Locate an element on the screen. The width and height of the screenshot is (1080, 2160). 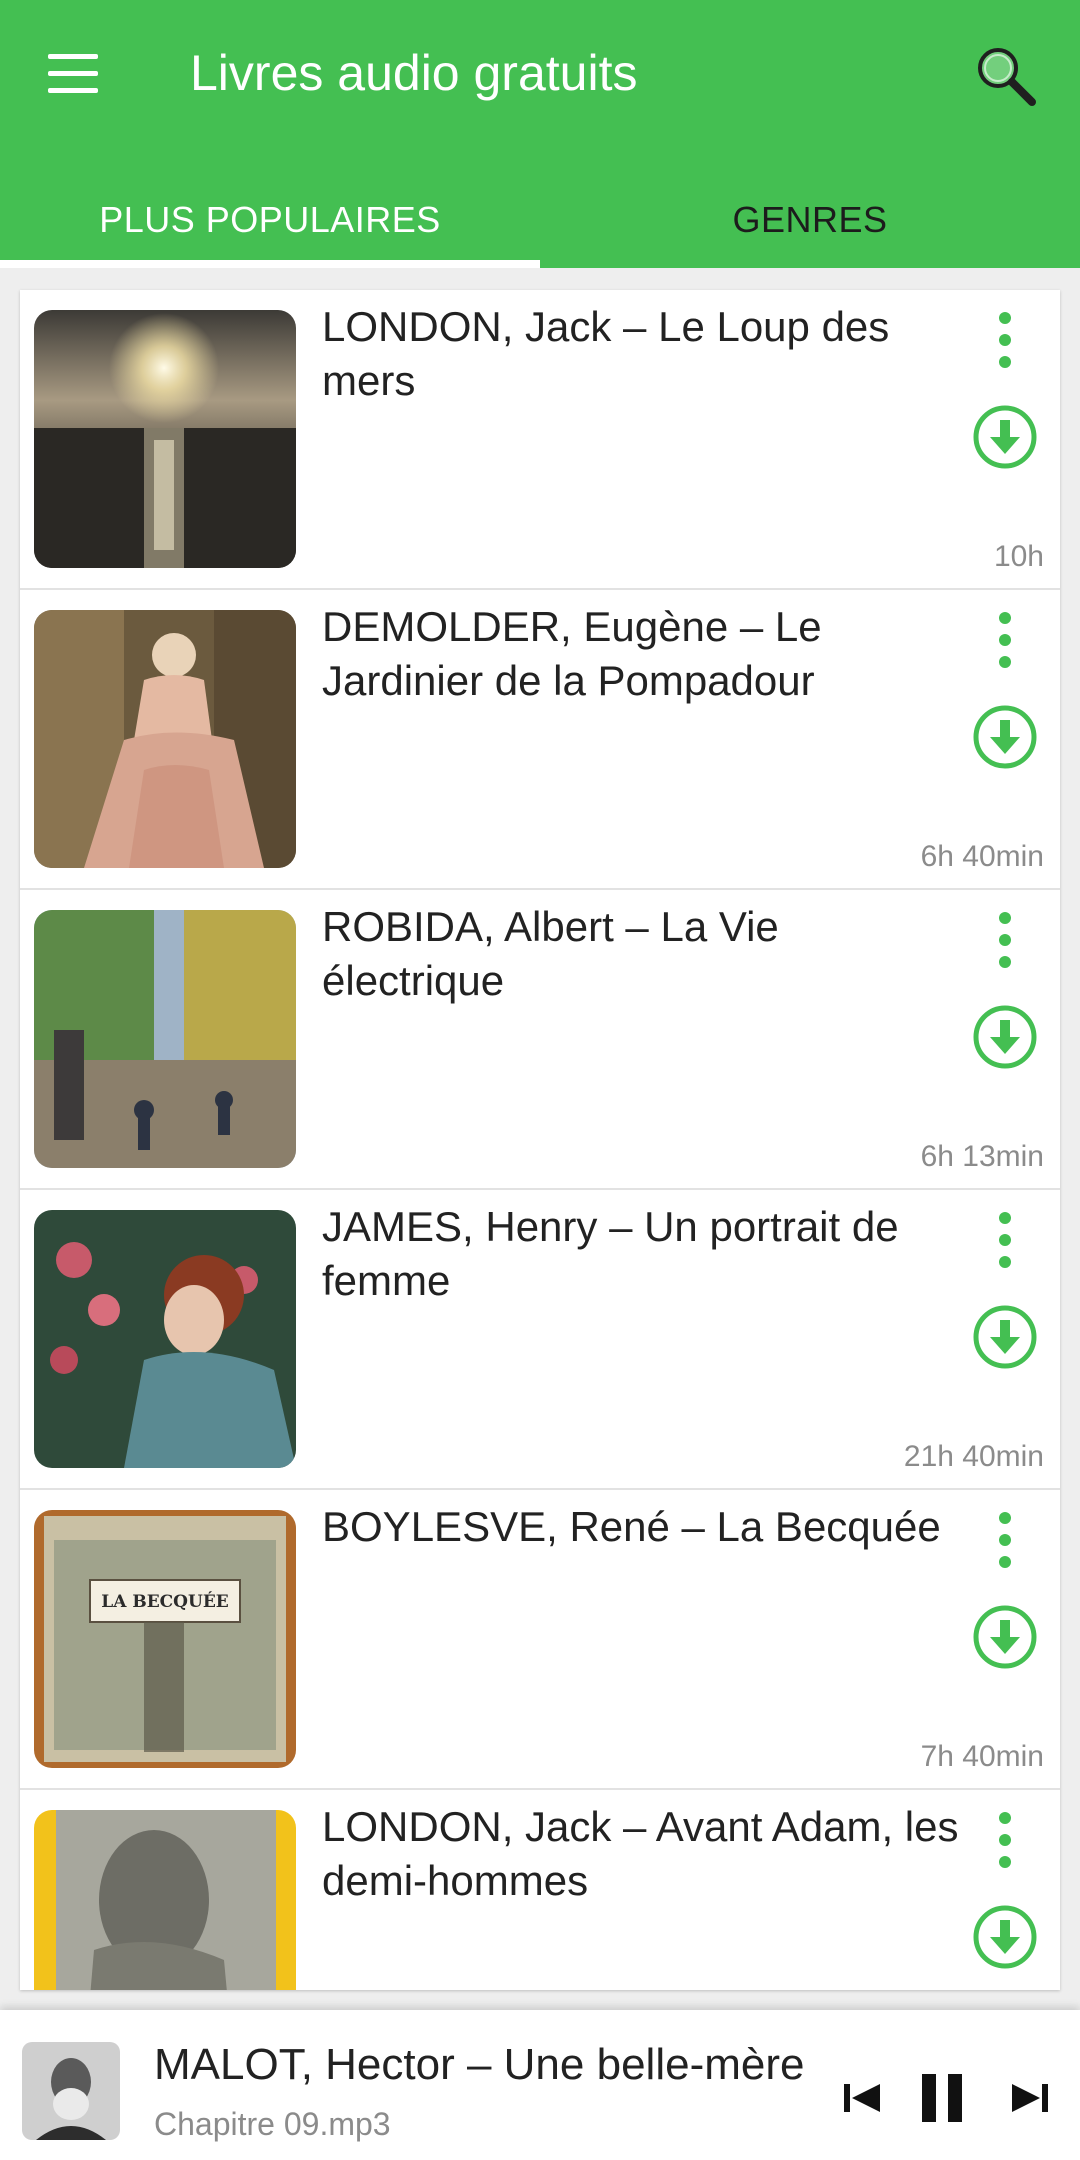
list-item: LONDON, Jack – Le Loup des mers 10h is located at coordinates (540, 440).